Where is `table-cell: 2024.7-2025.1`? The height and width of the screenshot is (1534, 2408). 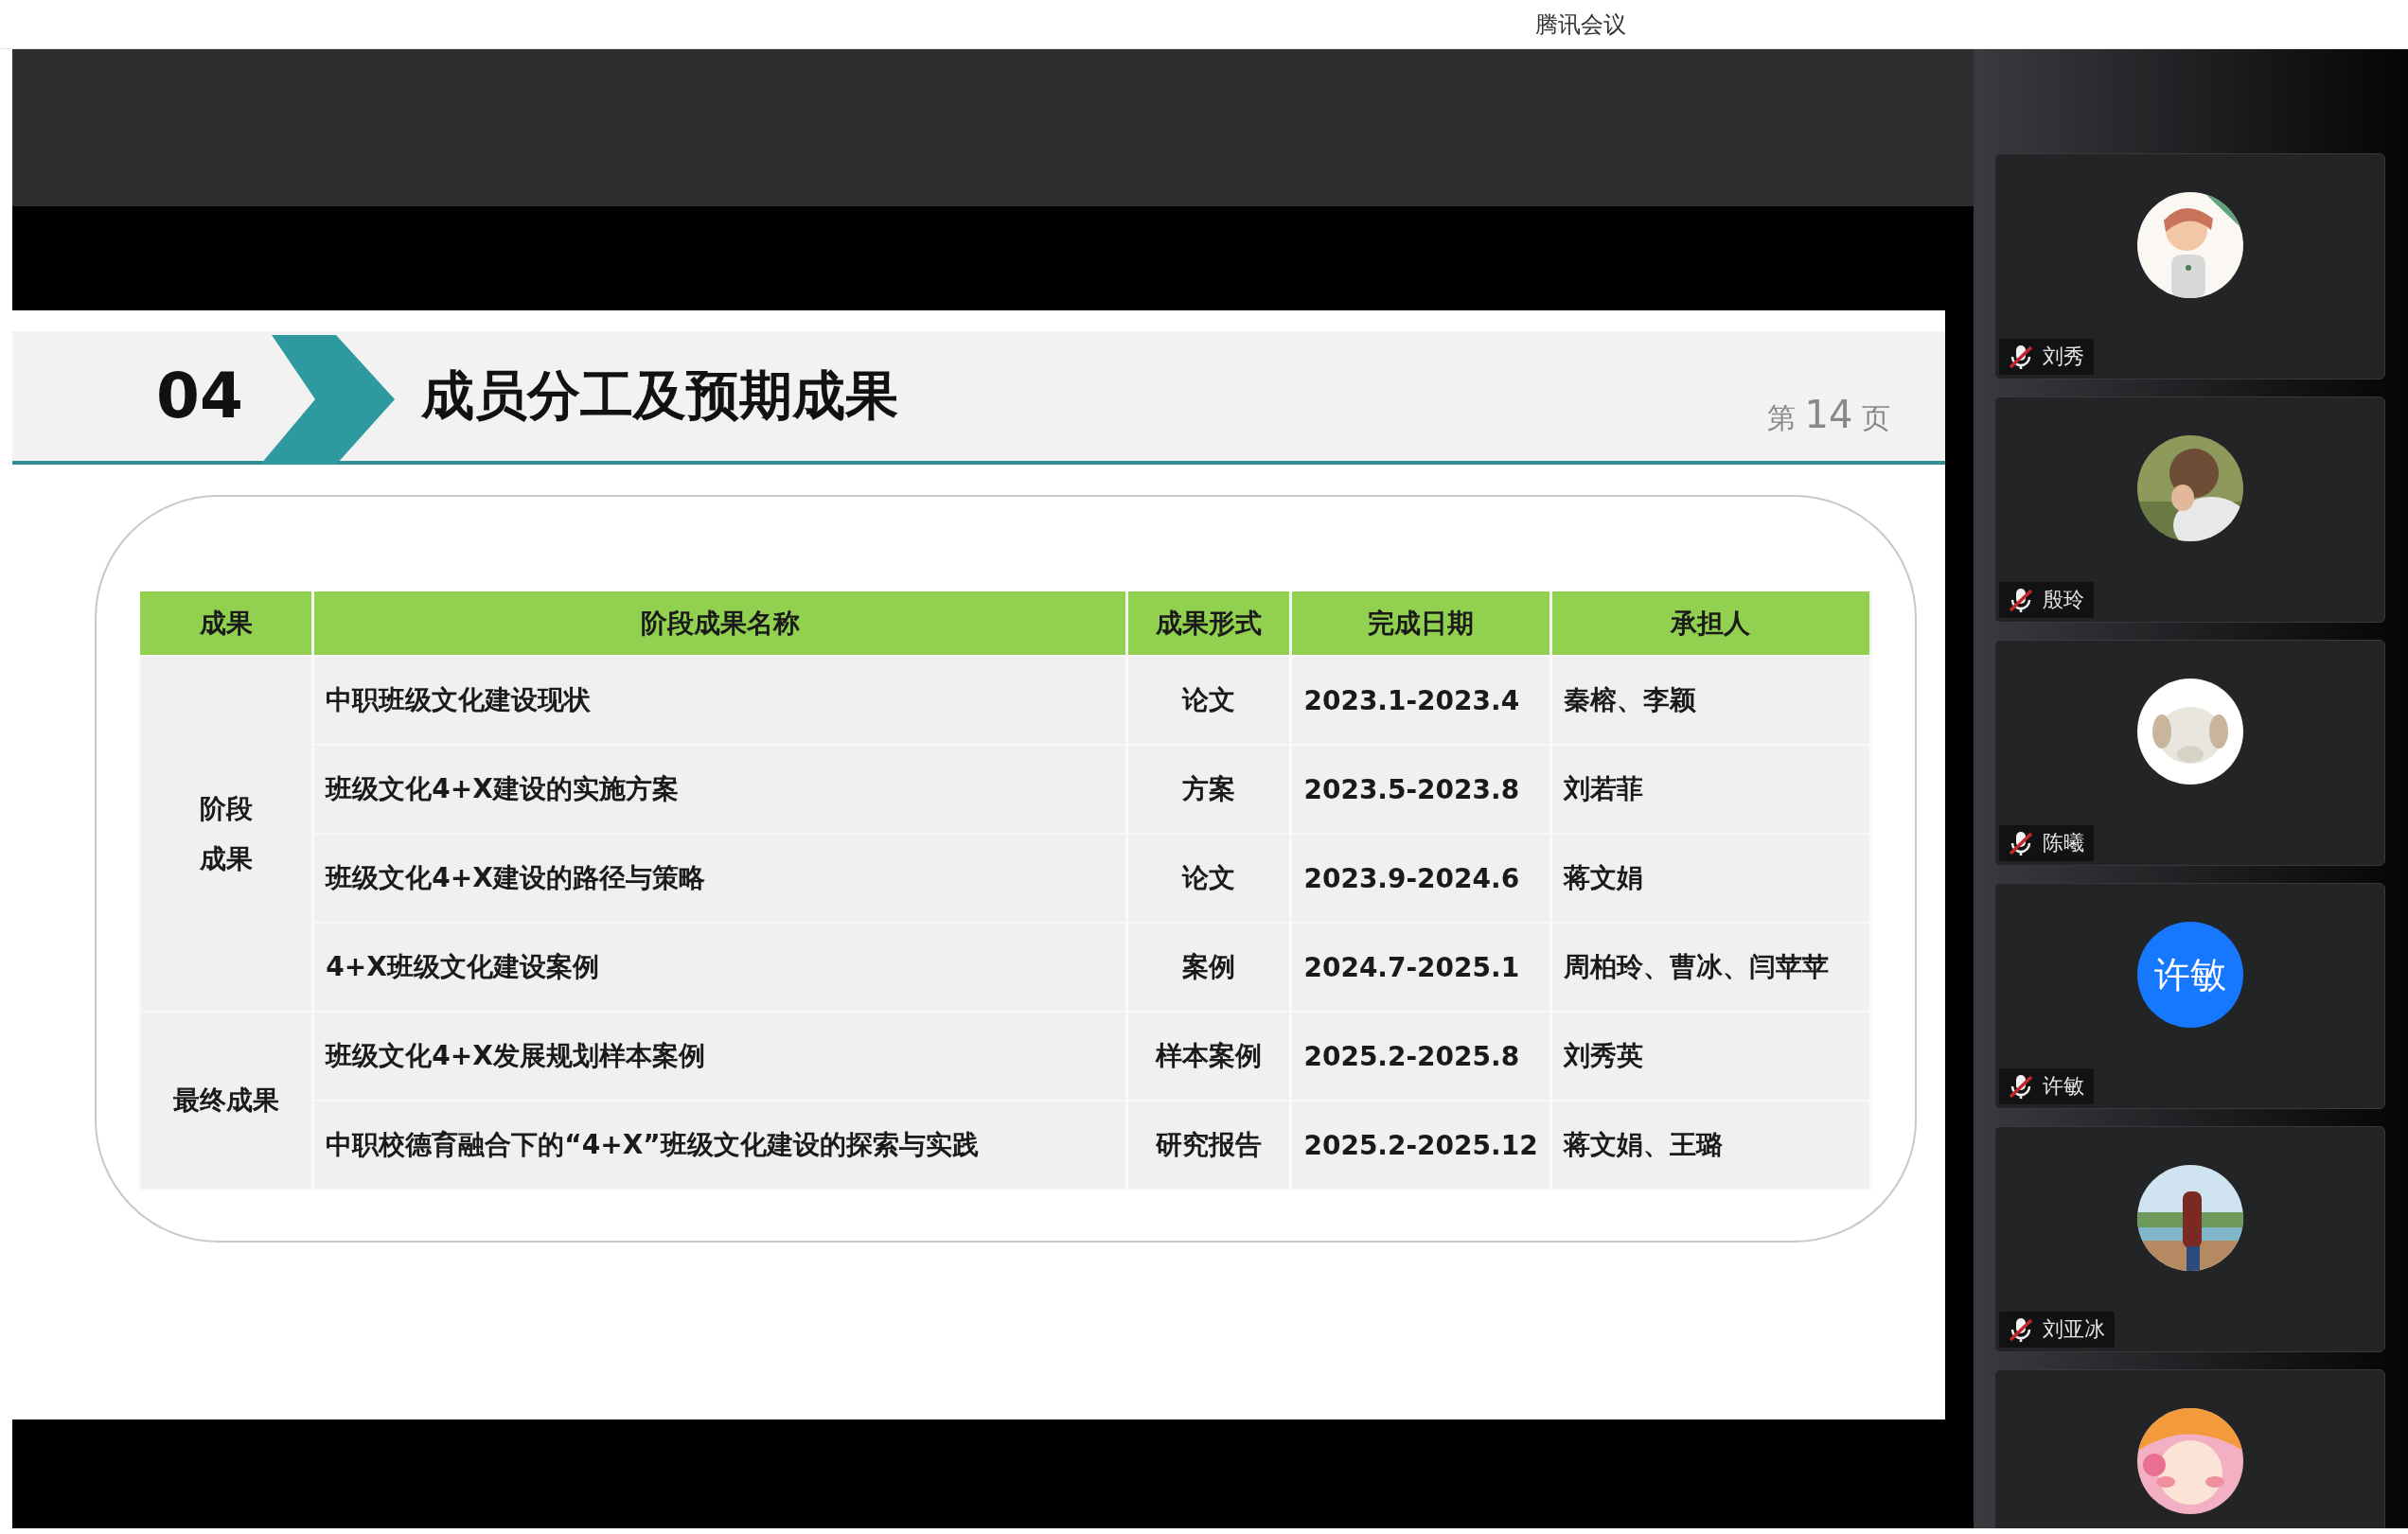
table-cell: 2024.7-2025.1 is located at coordinates (1420, 967).